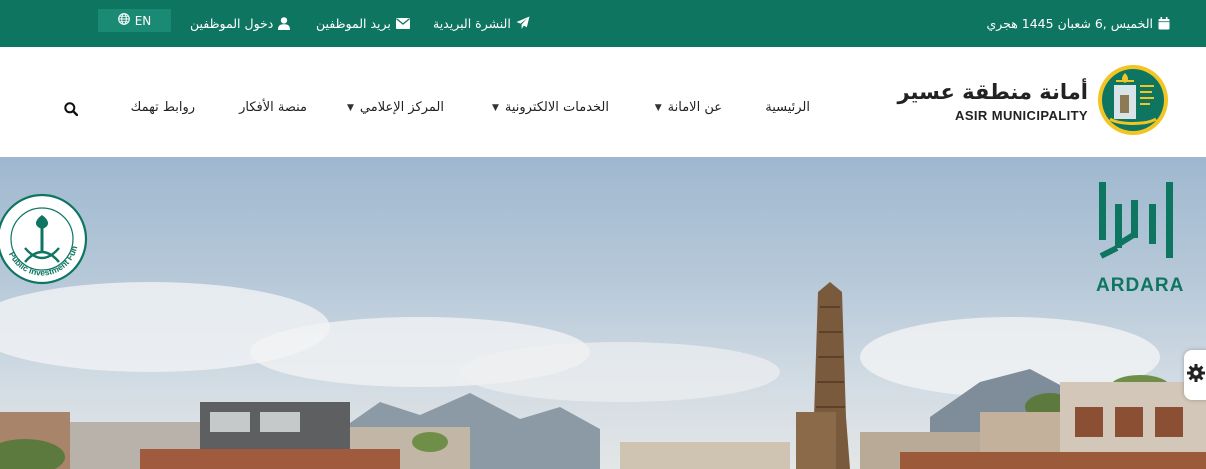  I want to click on nav-media-center-label: المركز الإعلامي, so click(401, 107).